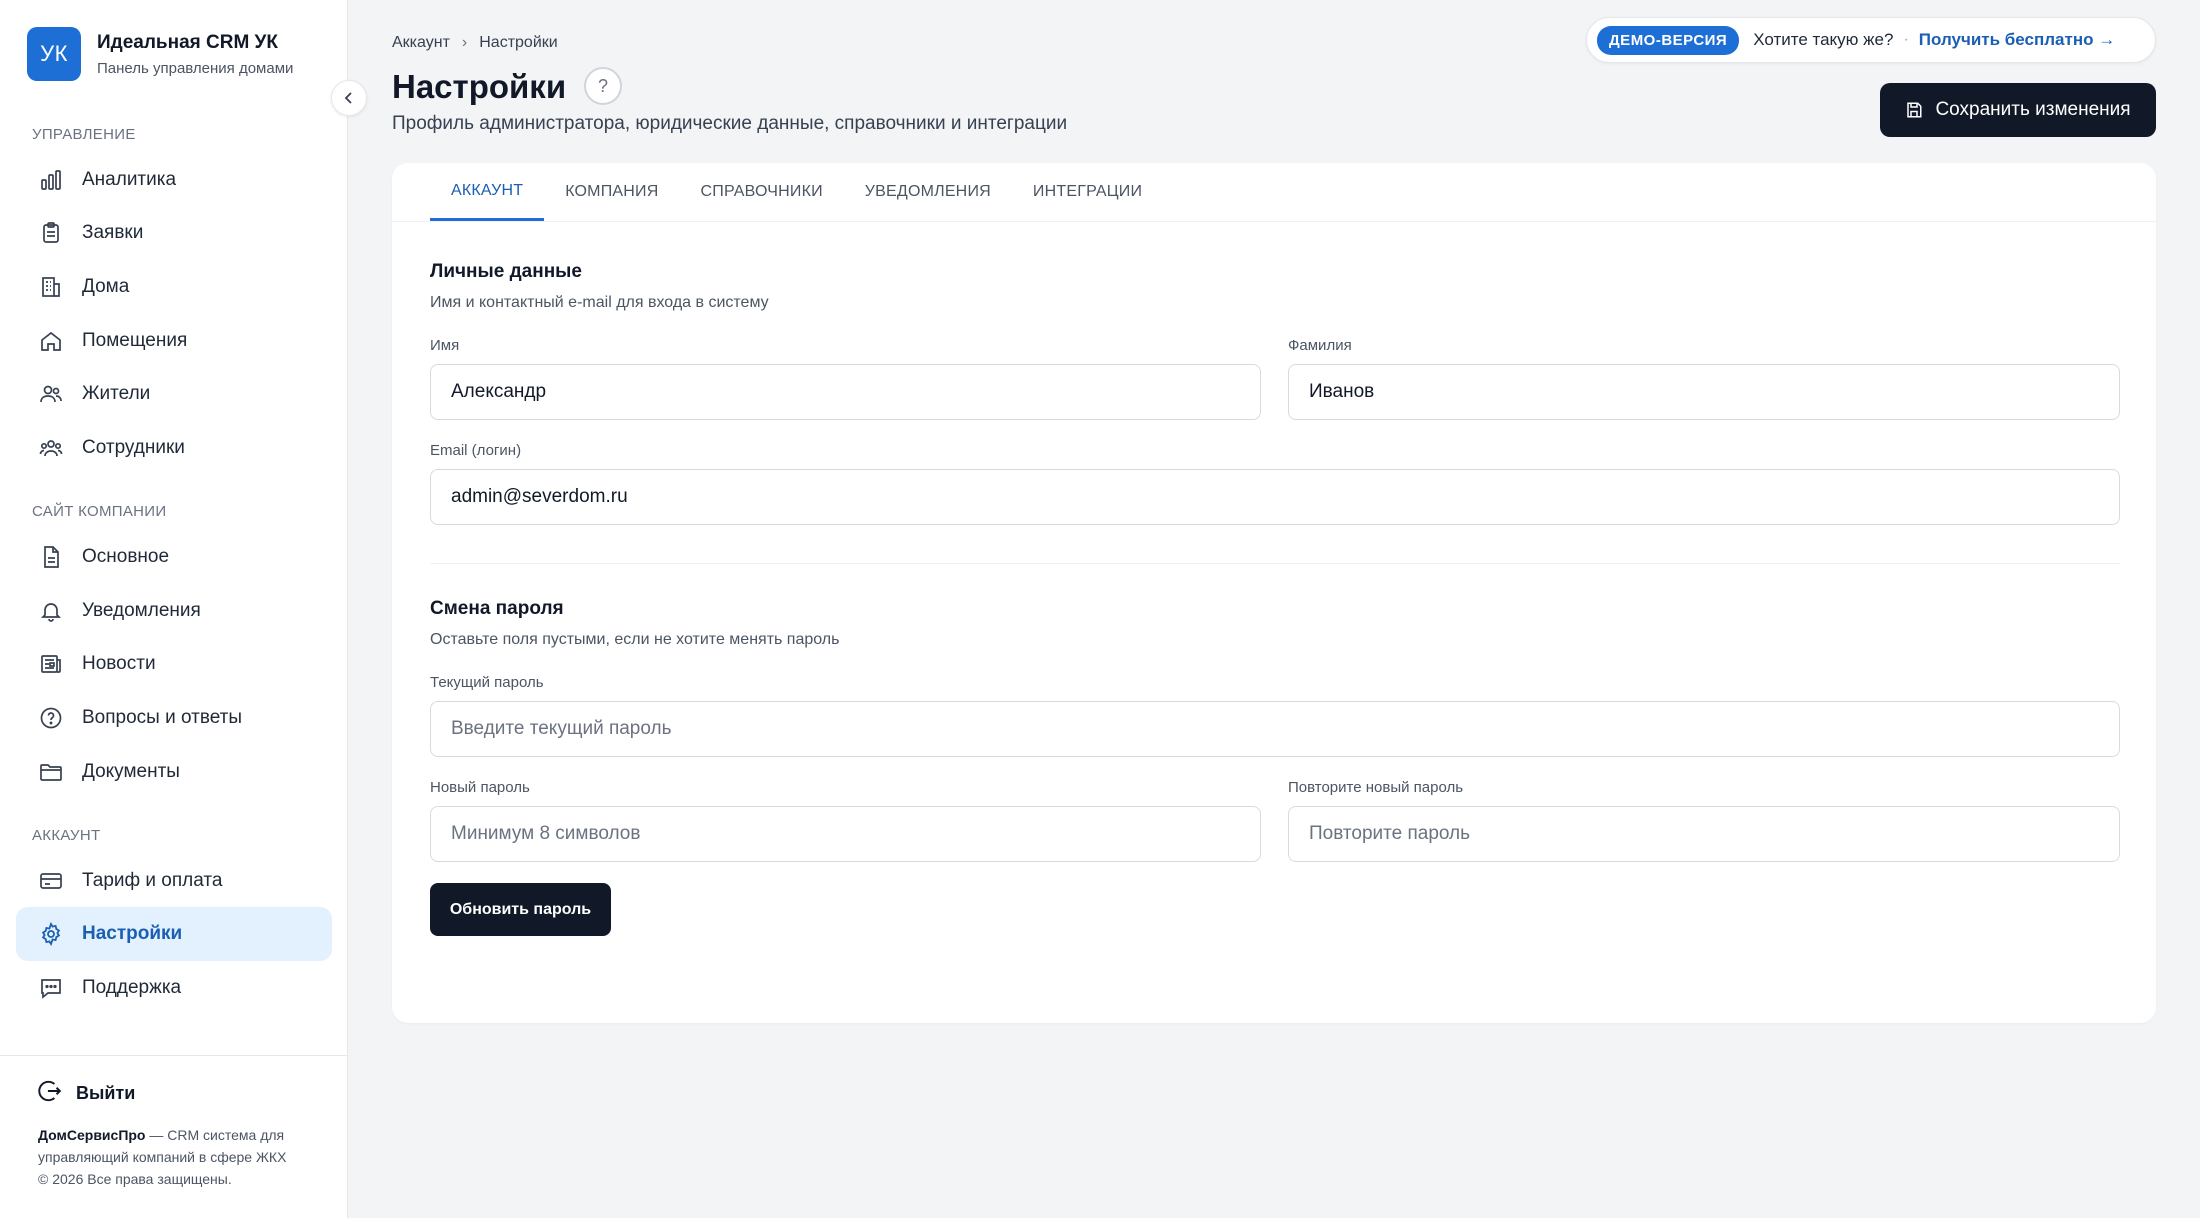 This screenshot has height=1218, width=2200. I want to click on tab-notifications: Уведомления, so click(928, 192).